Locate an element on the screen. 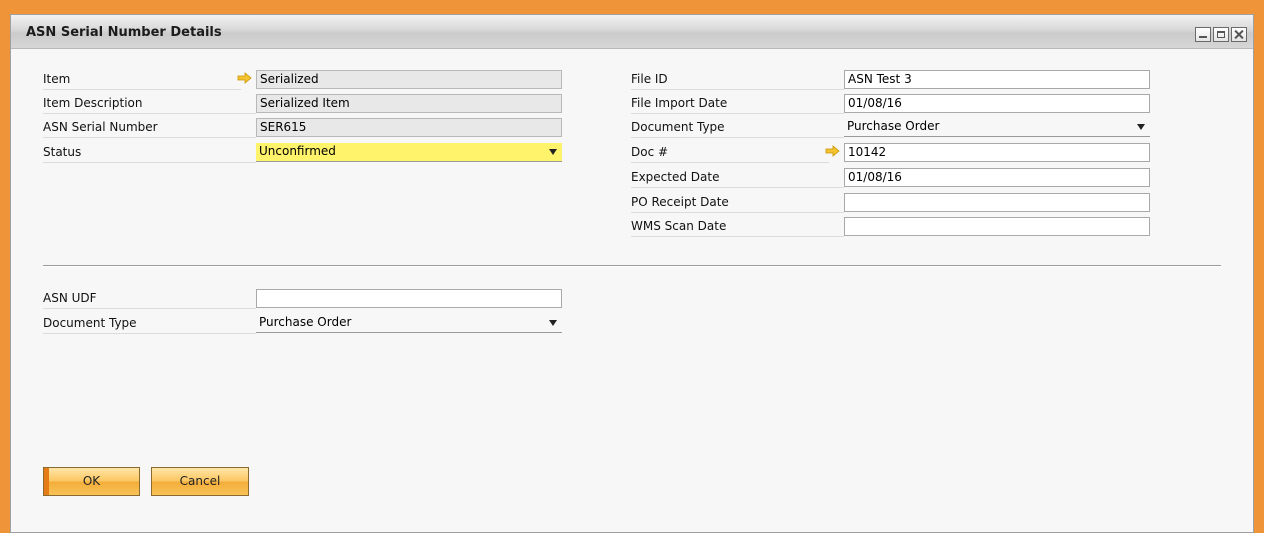  minimize-icon is located at coordinates (1203, 34).